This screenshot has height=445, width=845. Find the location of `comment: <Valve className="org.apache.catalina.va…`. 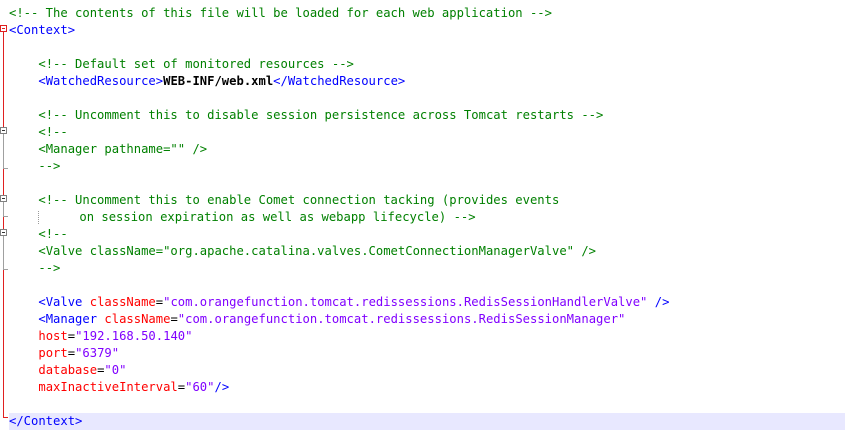

comment: <Valve className="org.apache.catalina.va… is located at coordinates (317, 251).